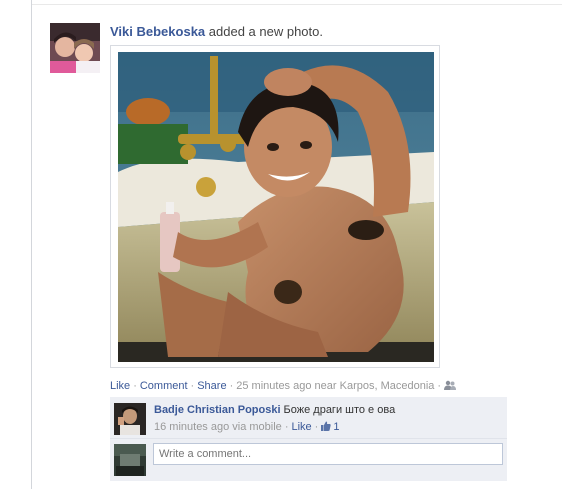  What do you see at coordinates (328, 454) in the screenshot?
I see `comment-input` at bounding box center [328, 454].